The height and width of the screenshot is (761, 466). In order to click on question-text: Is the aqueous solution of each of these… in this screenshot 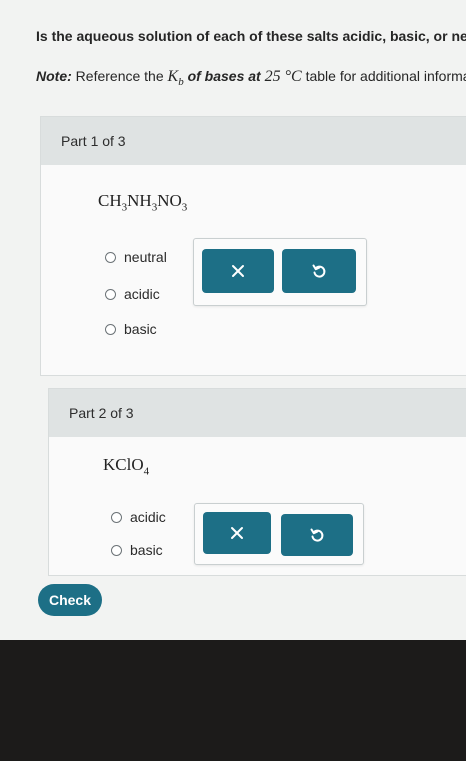, I will do `click(251, 36)`.